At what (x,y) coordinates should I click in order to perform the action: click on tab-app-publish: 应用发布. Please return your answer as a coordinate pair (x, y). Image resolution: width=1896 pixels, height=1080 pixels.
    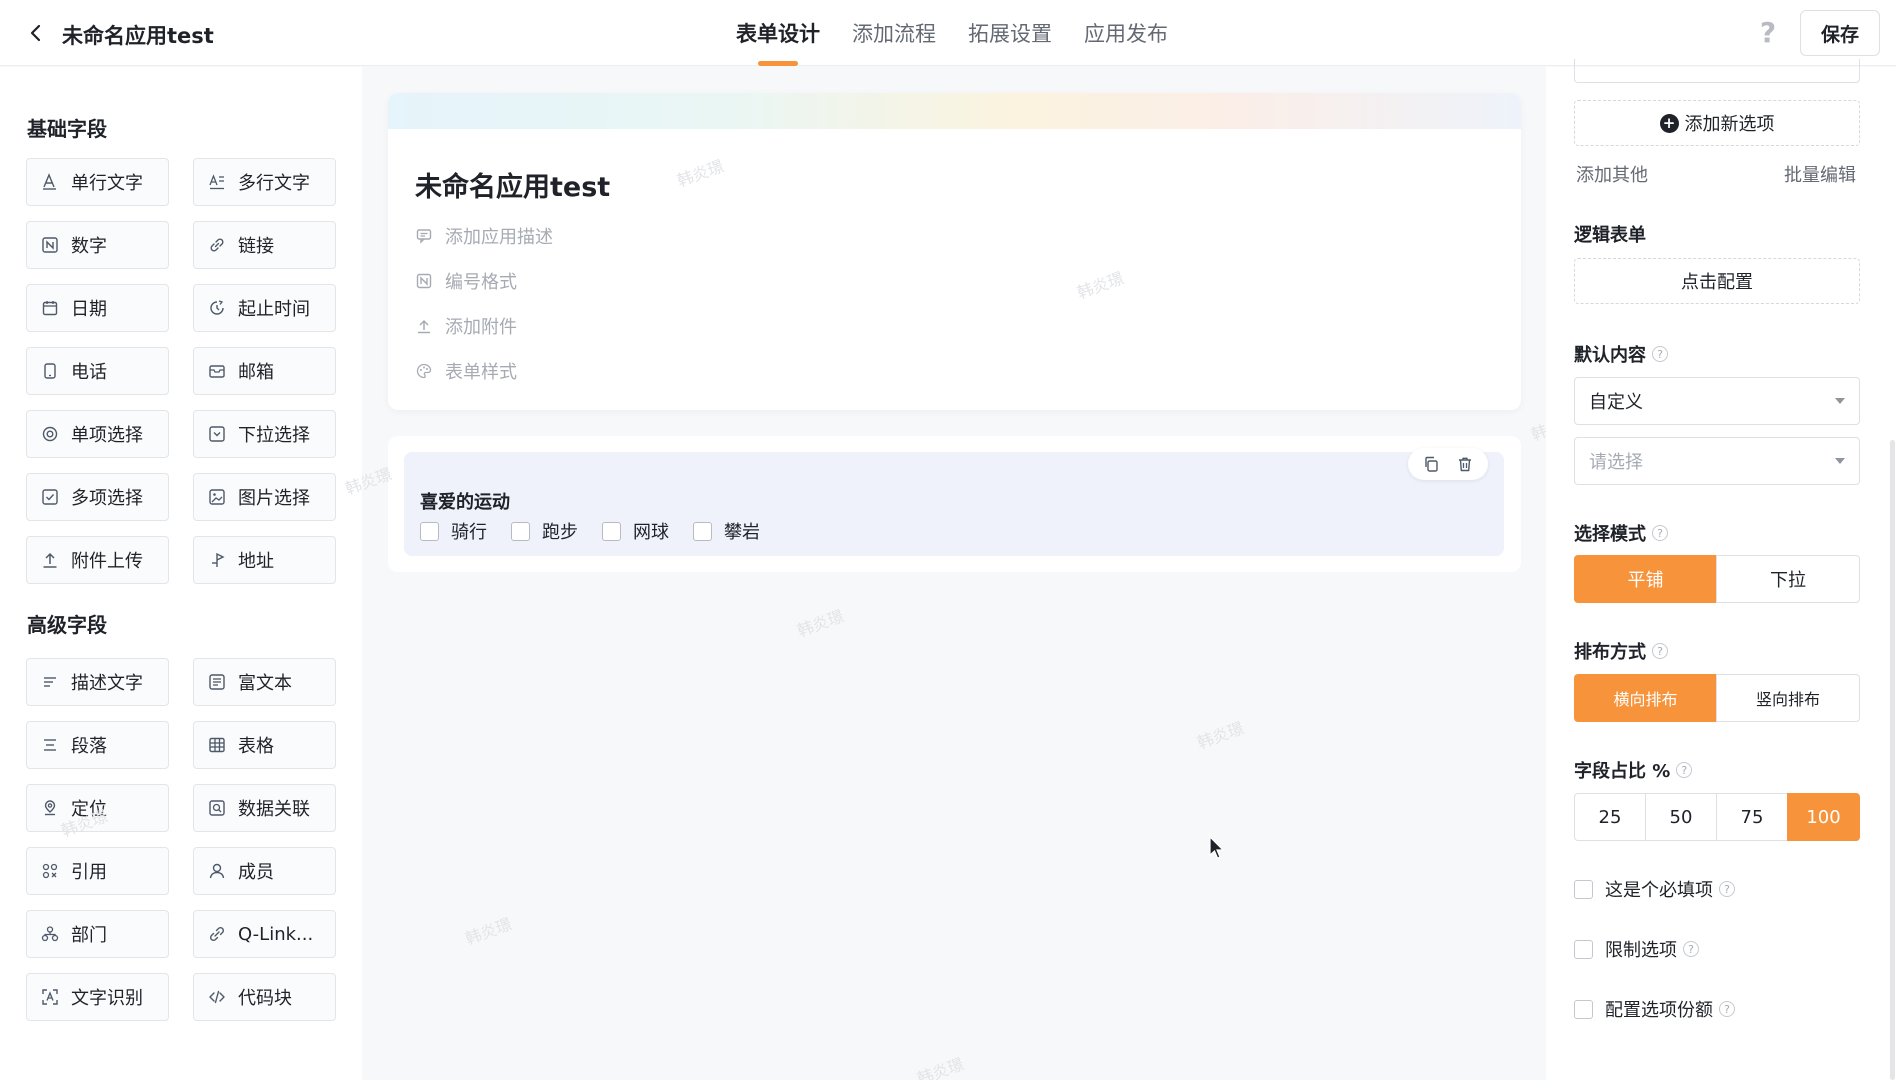
    Looking at the image, I should click on (1126, 33).